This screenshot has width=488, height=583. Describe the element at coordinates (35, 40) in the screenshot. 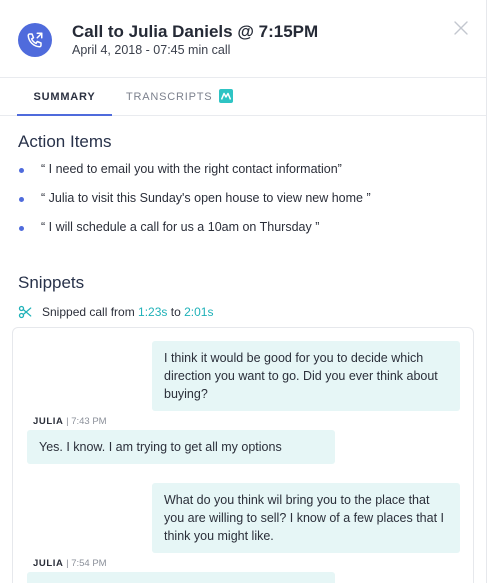

I see `phone-outgoing-icon` at that location.